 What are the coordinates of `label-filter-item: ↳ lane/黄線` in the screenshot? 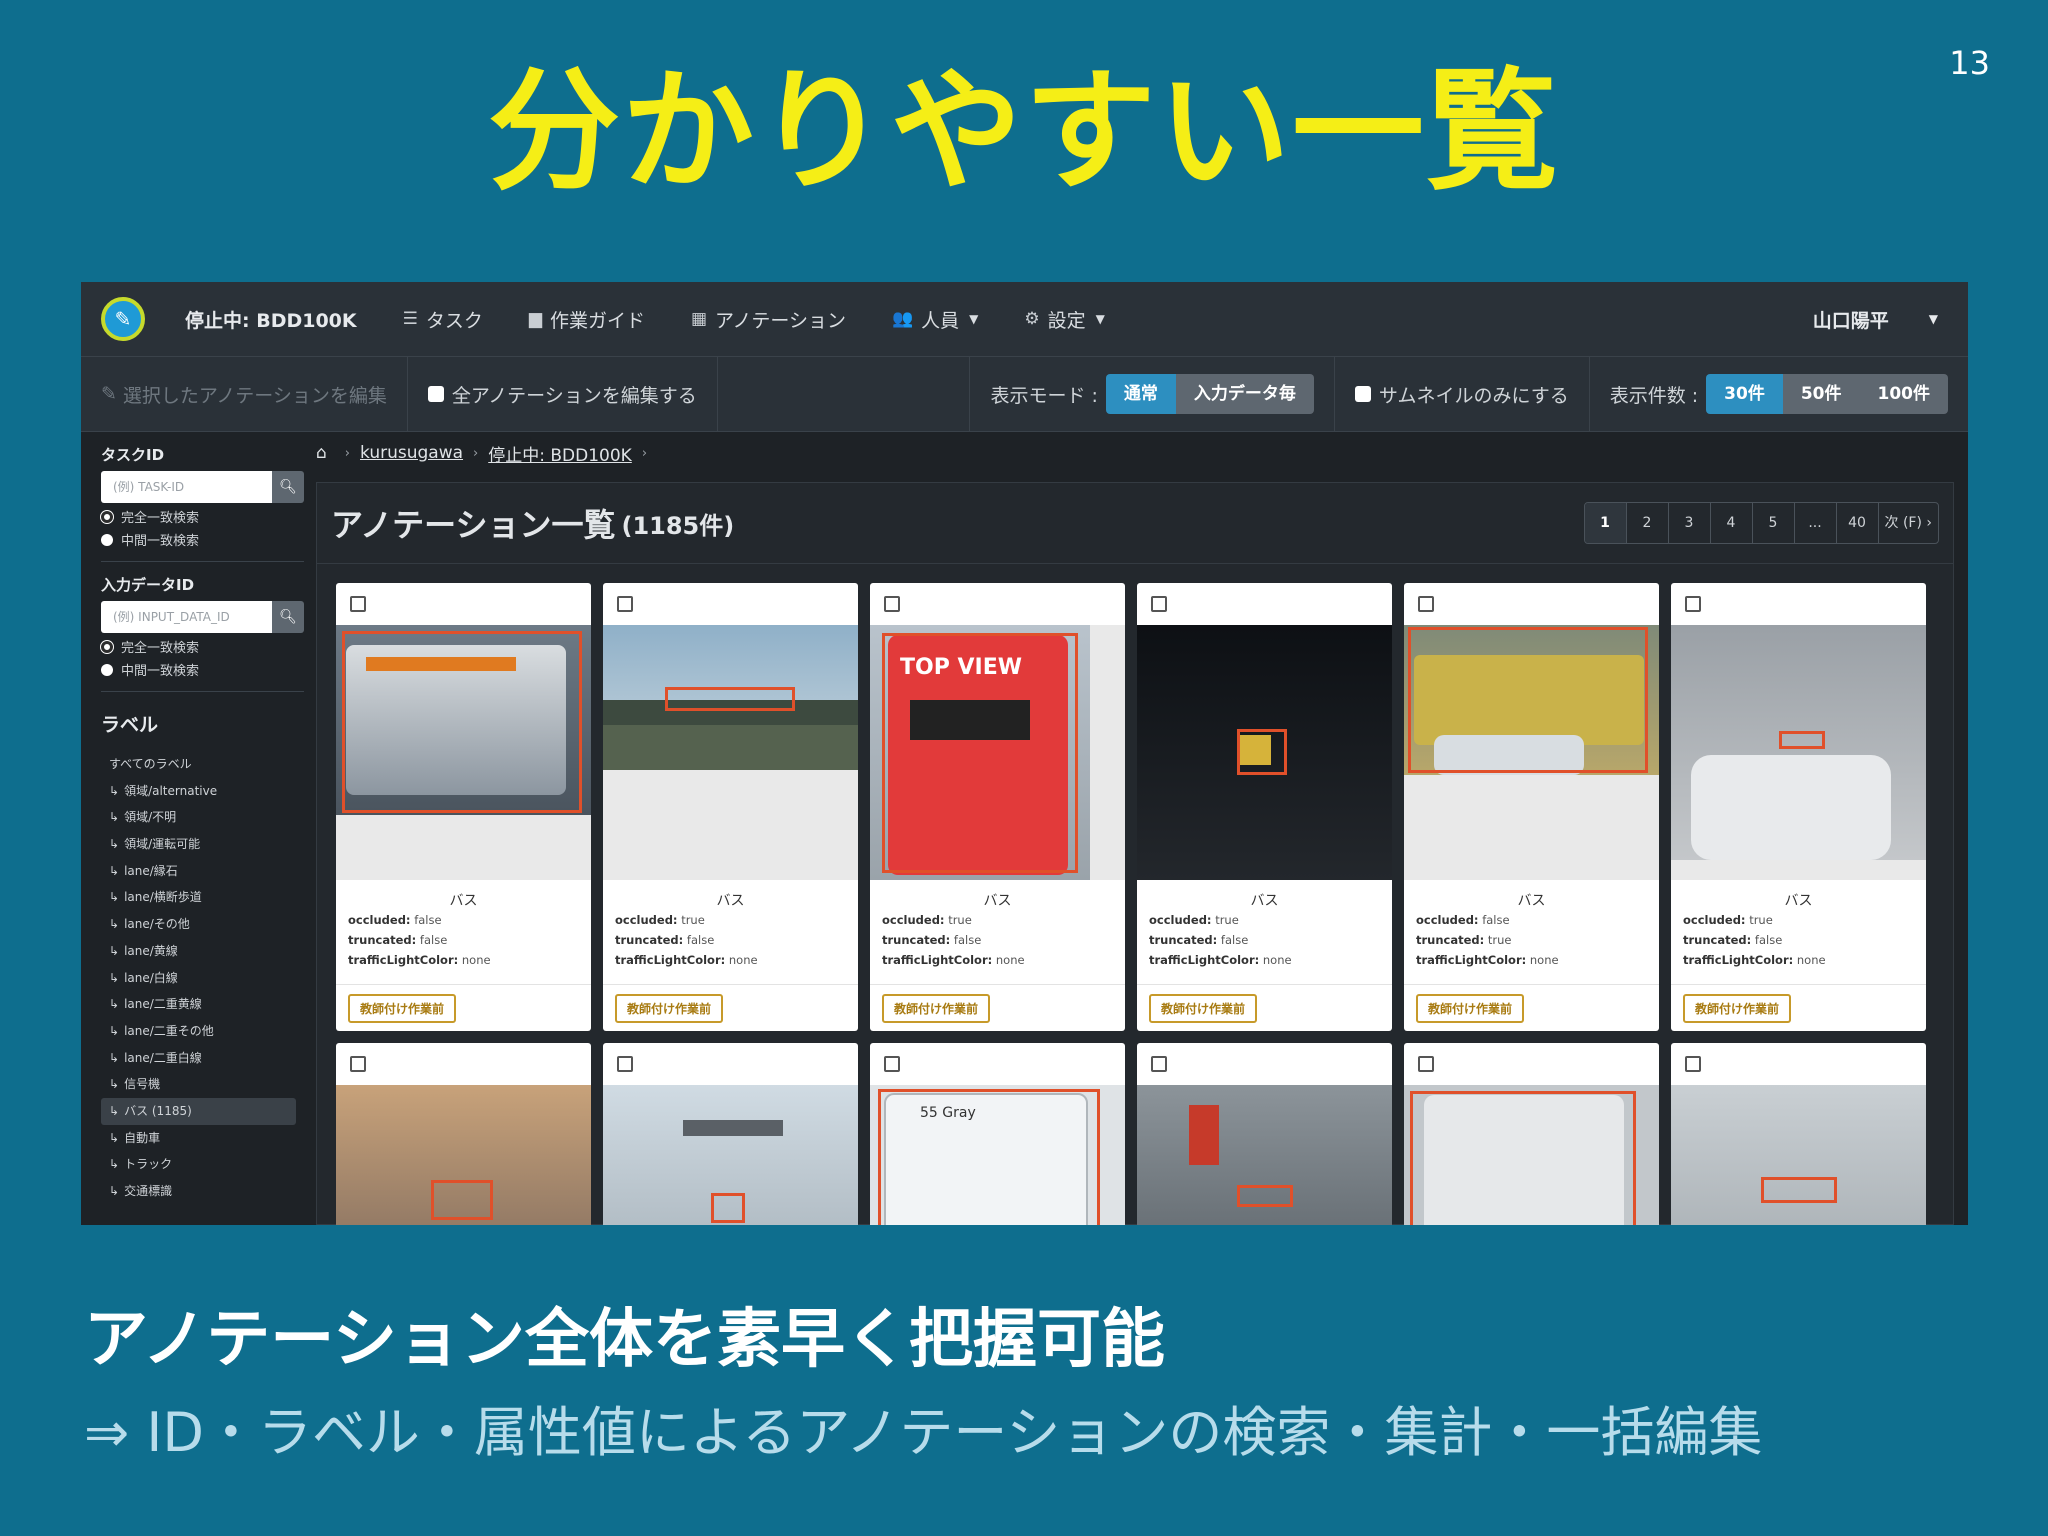 It's located at (208, 951).